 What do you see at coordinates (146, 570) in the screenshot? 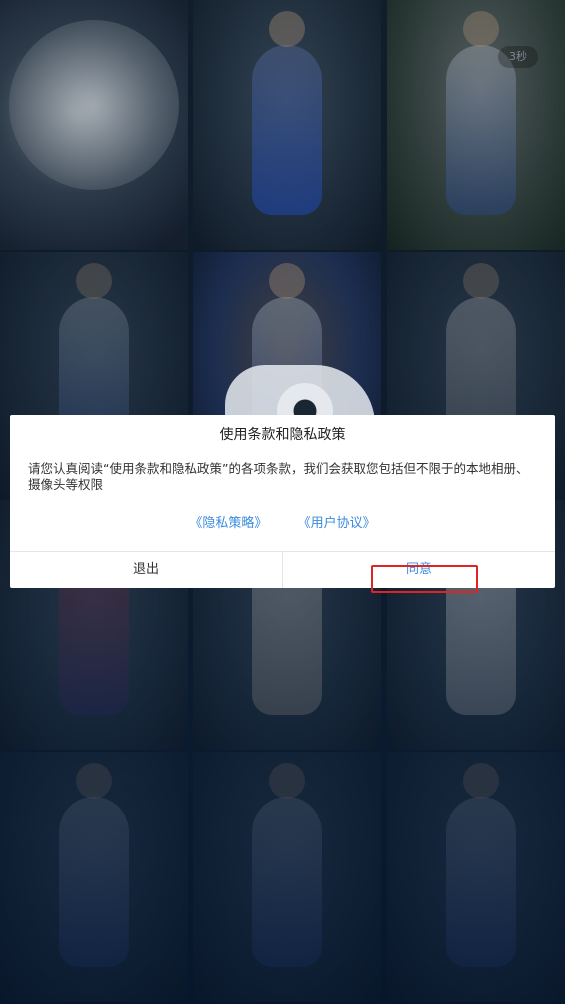
I see `exit-button: 退出` at bounding box center [146, 570].